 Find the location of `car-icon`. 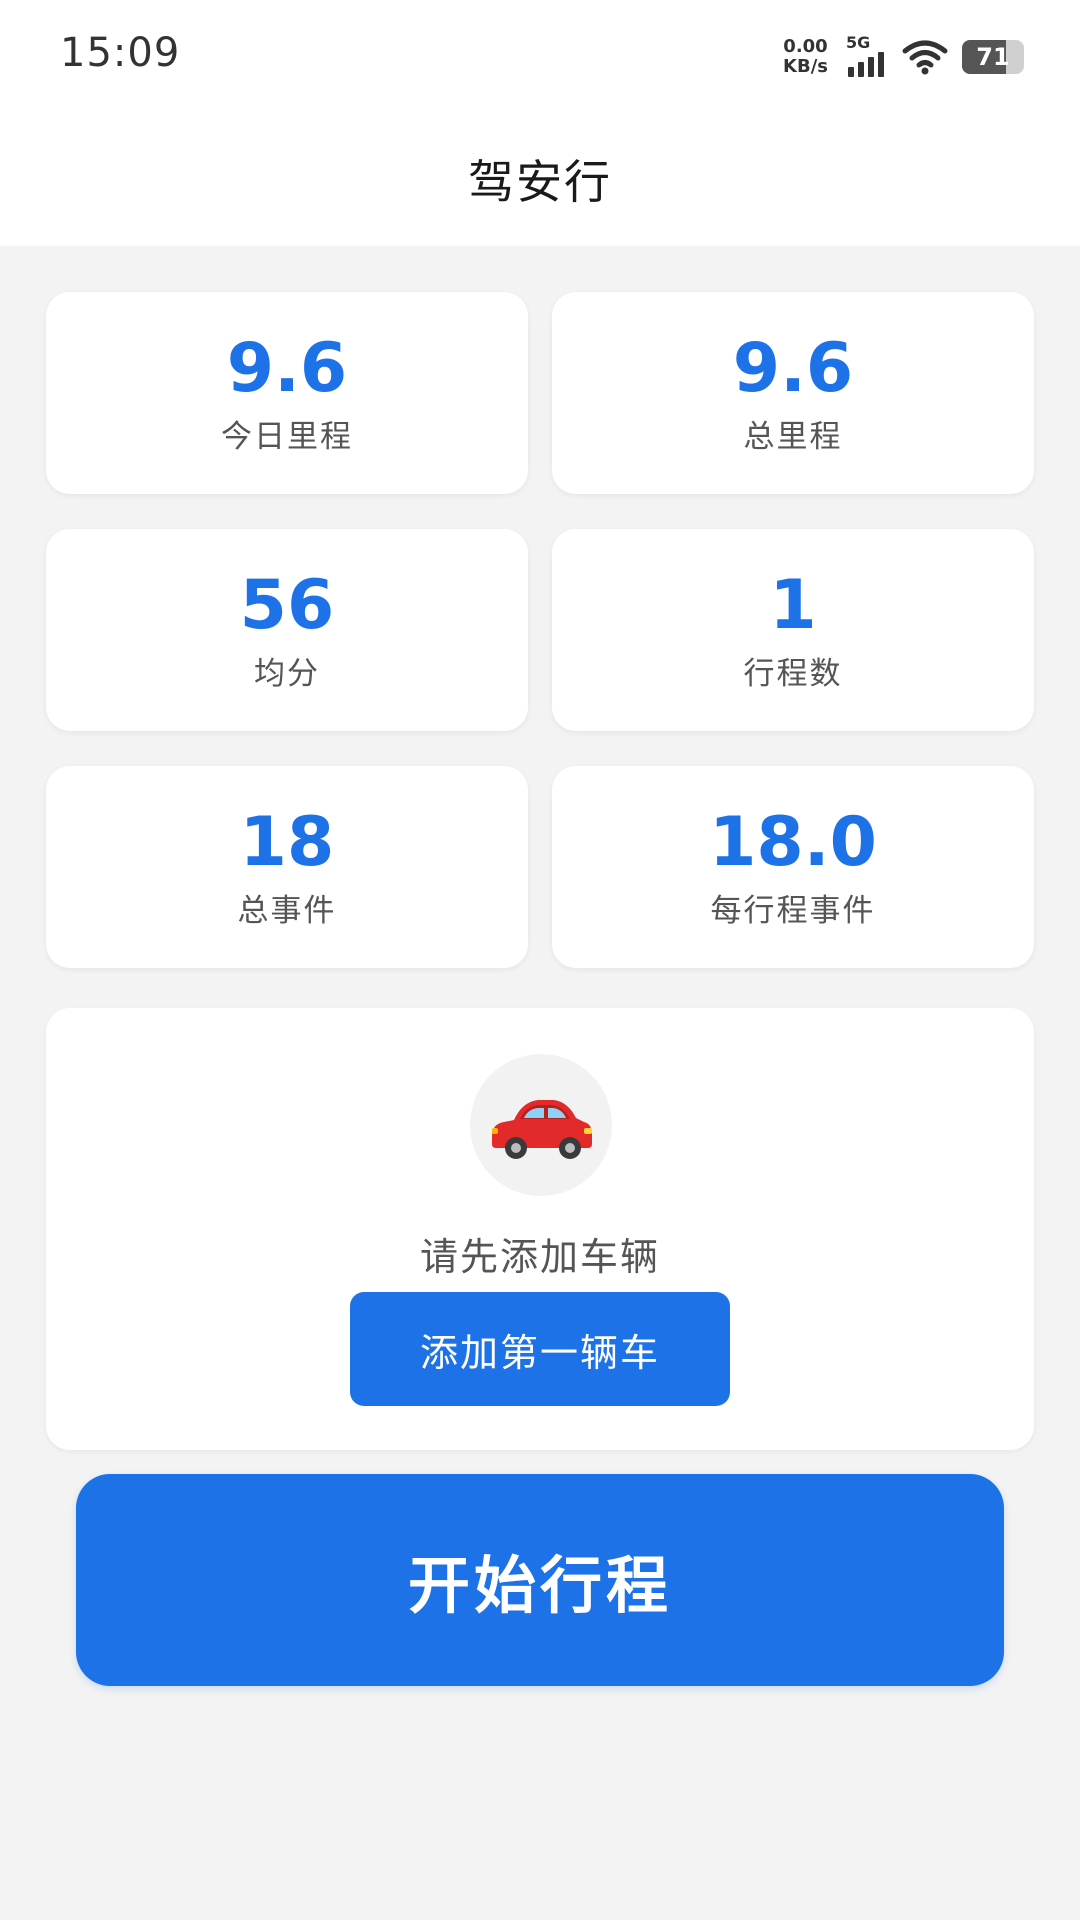

car-icon is located at coordinates (542, 1129).